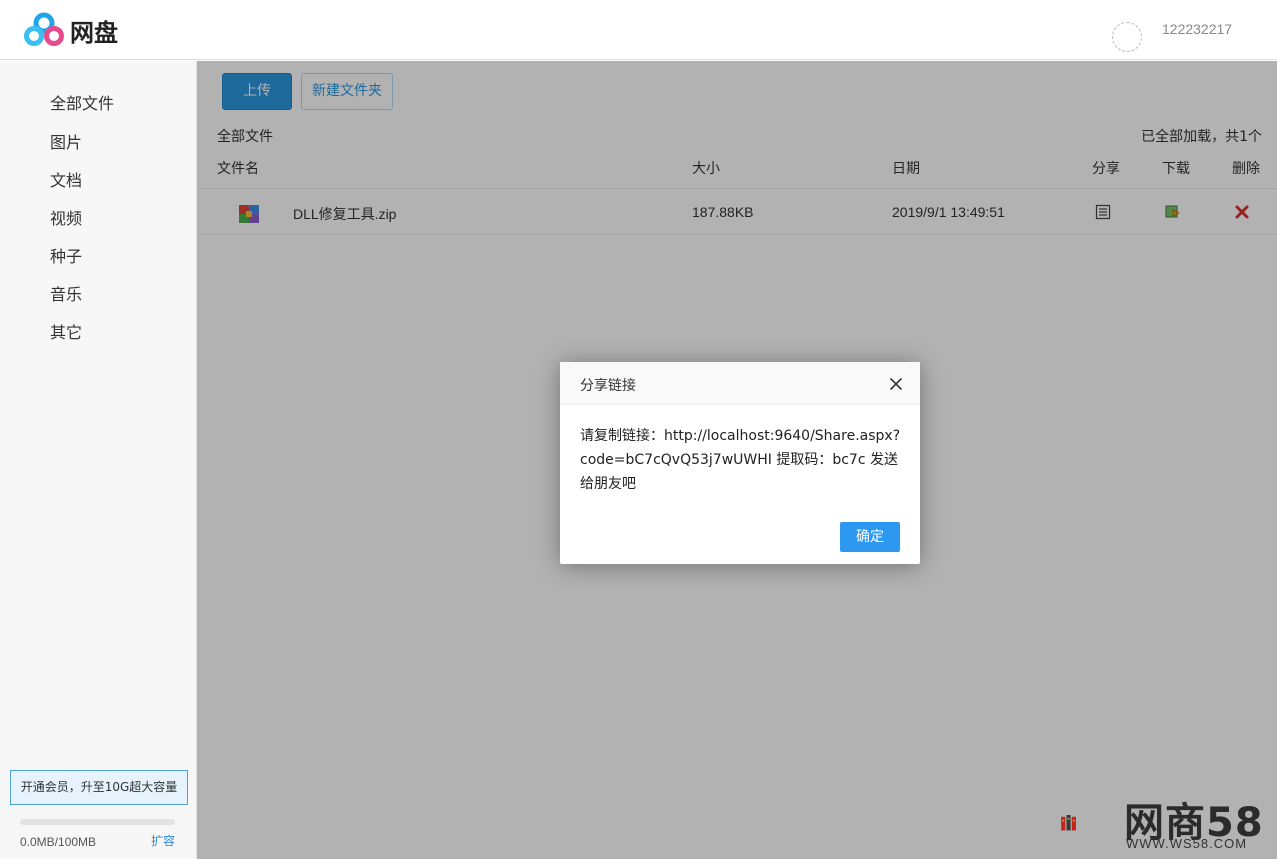  Describe the element at coordinates (66, 217) in the screenshot. I see `sidebar-item-videos: 视频` at that location.